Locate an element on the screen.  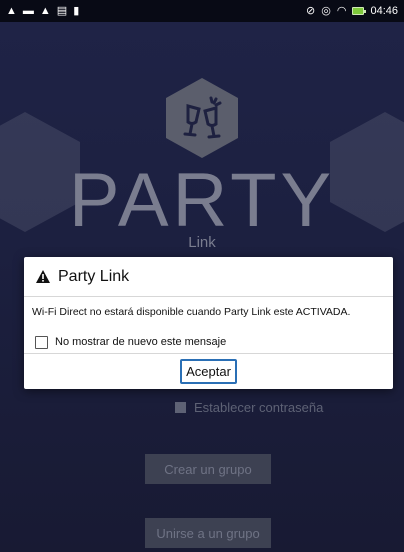
accept-button: Aceptar is located at coordinates (208, 371).